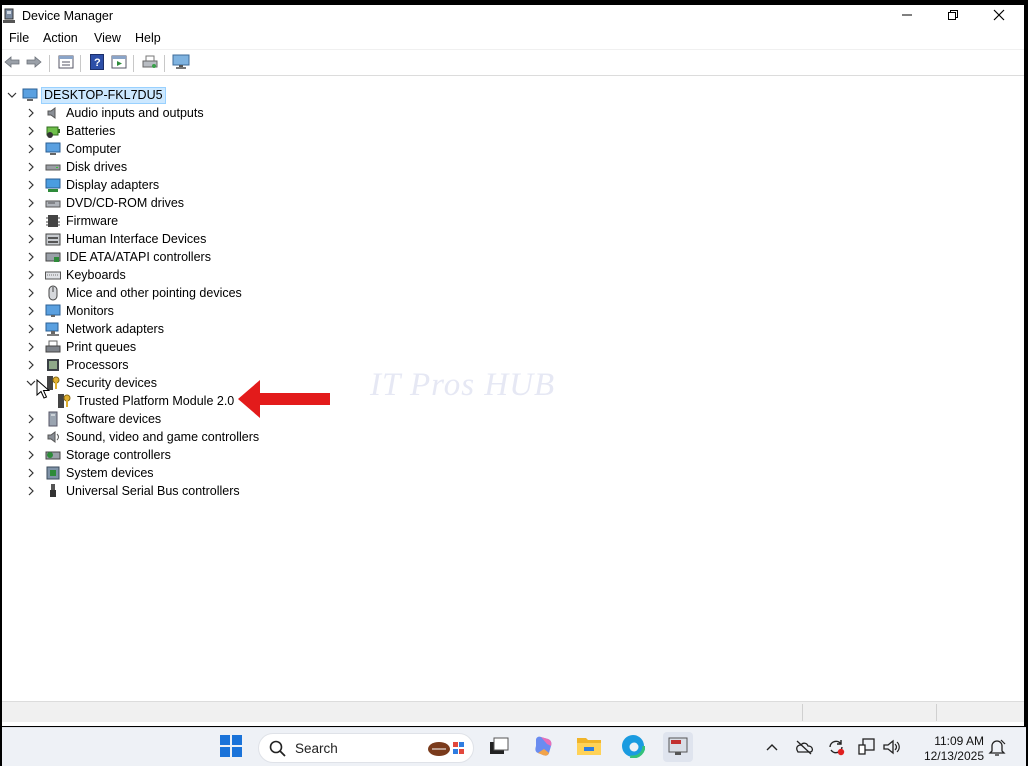 This screenshot has width=1028, height=766. Describe the element at coordinates (112, 383) in the screenshot. I see `tree-category-label: Security devices` at that location.